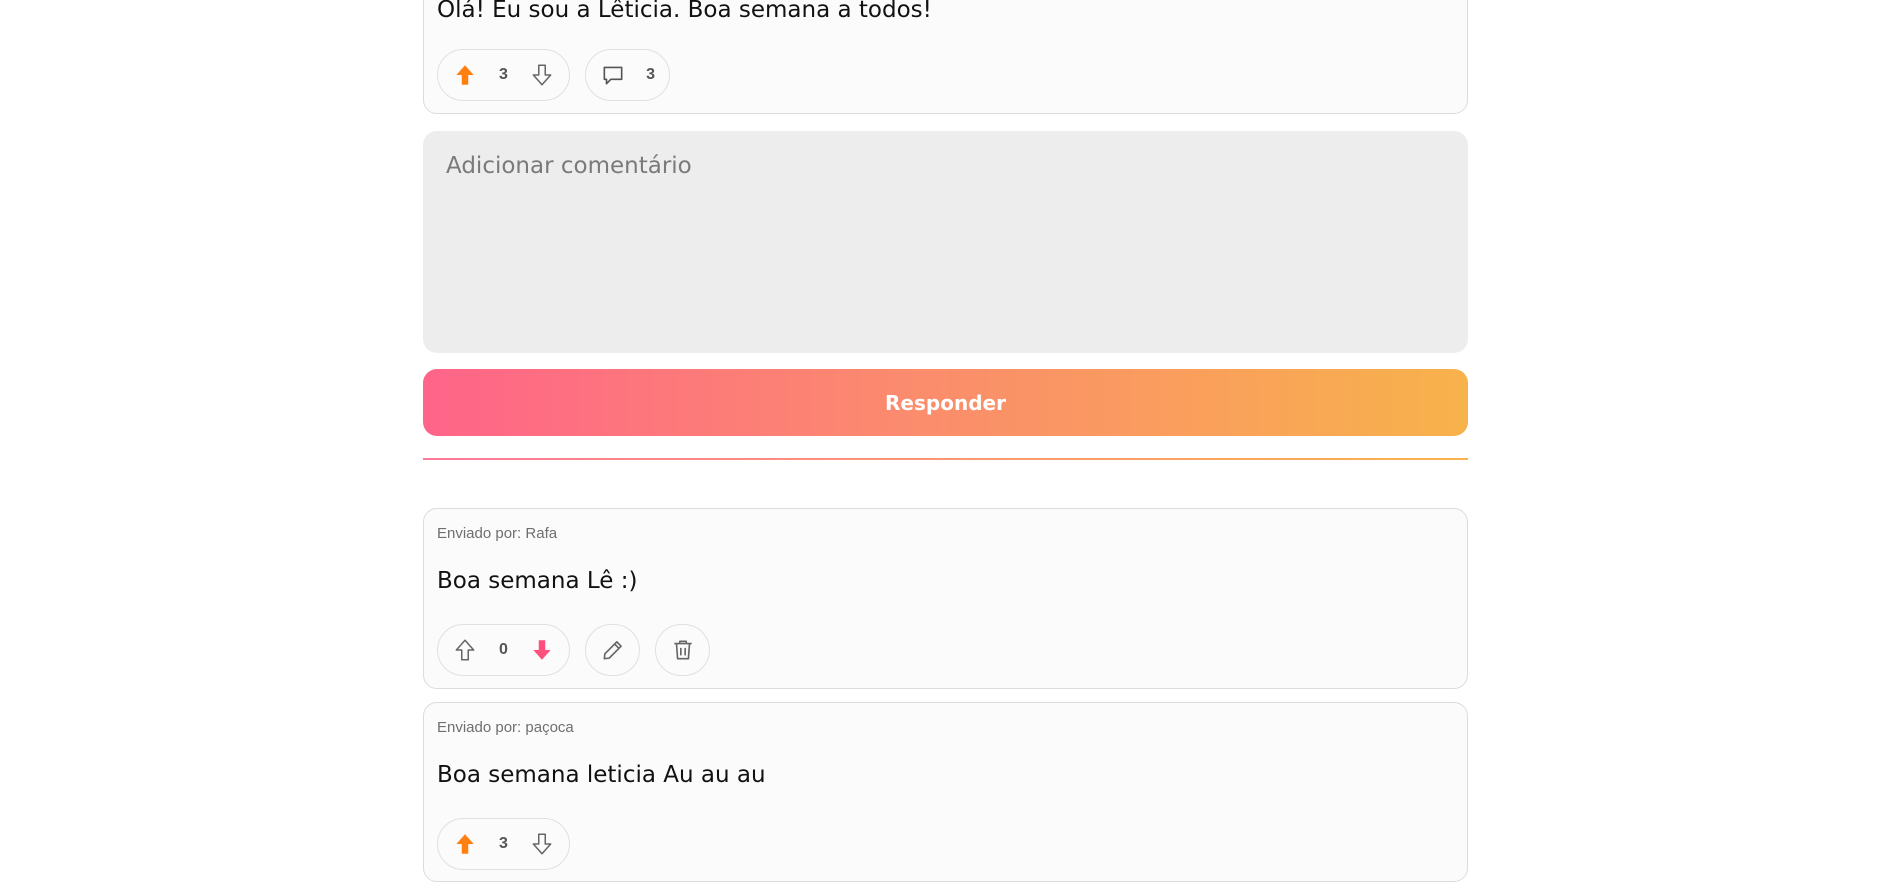 The height and width of the screenshot is (882, 1891). What do you see at coordinates (497, 533) in the screenshot?
I see `comment-author: Enviado por: Rafa` at bounding box center [497, 533].